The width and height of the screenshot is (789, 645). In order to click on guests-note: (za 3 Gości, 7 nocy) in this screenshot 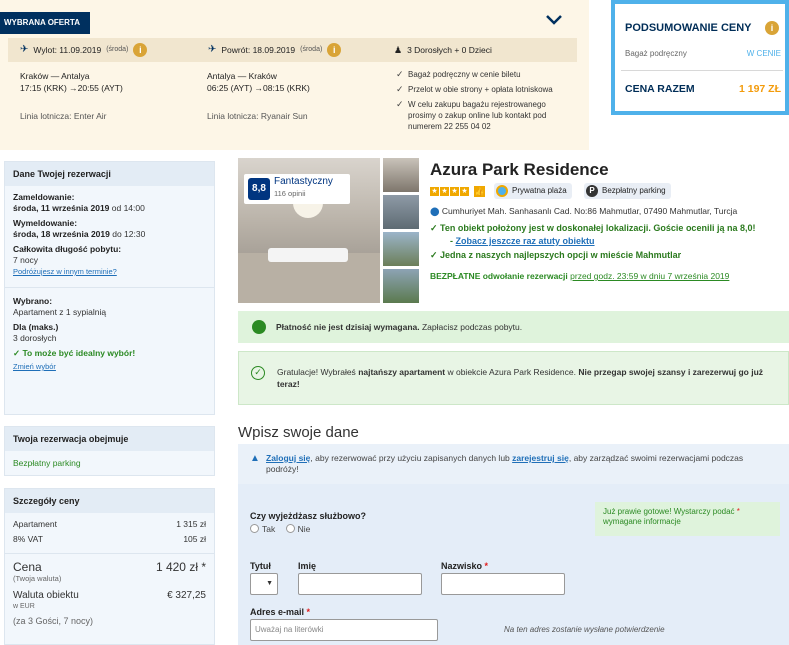, I will do `click(53, 621)`.